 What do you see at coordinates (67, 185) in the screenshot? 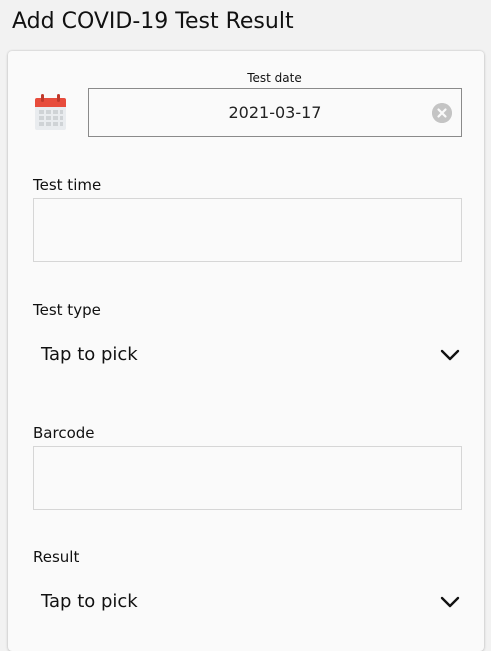
I see `test-time-label: Test time` at bounding box center [67, 185].